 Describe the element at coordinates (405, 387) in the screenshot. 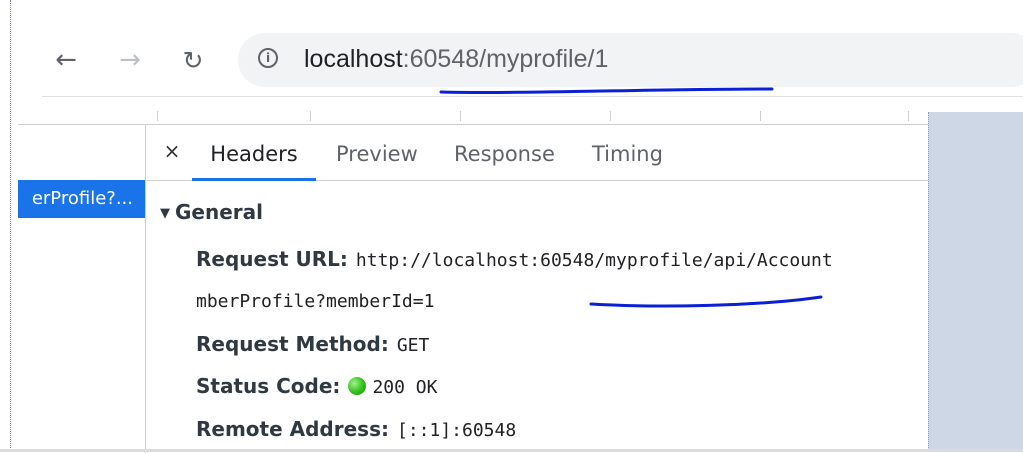

I see `header-value: 200 OK` at that location.